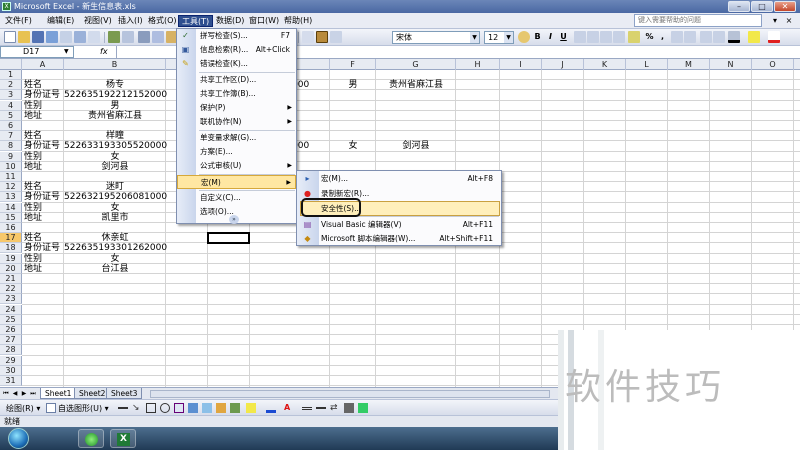  What do you see at coordinates (52, 37) in the screenshot?
I see `permission-icon` at bounding box center [52, 37].